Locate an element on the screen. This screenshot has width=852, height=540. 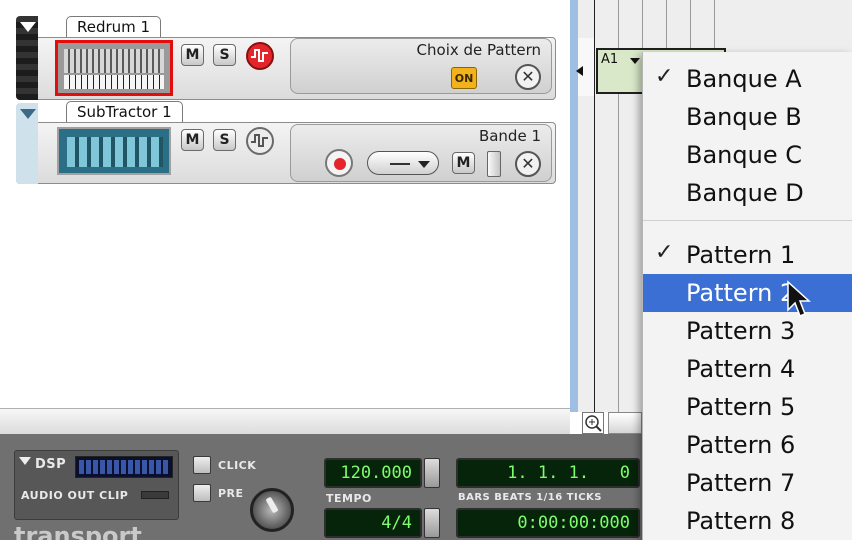
pattern-on-button: ON is located at coordinates (464, 78).